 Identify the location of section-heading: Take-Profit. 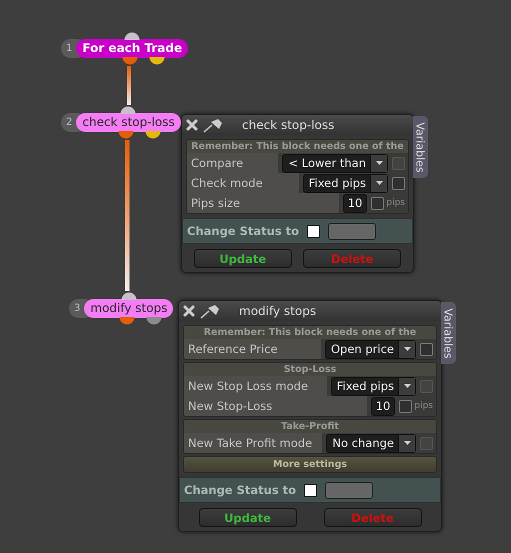
(310, 426).